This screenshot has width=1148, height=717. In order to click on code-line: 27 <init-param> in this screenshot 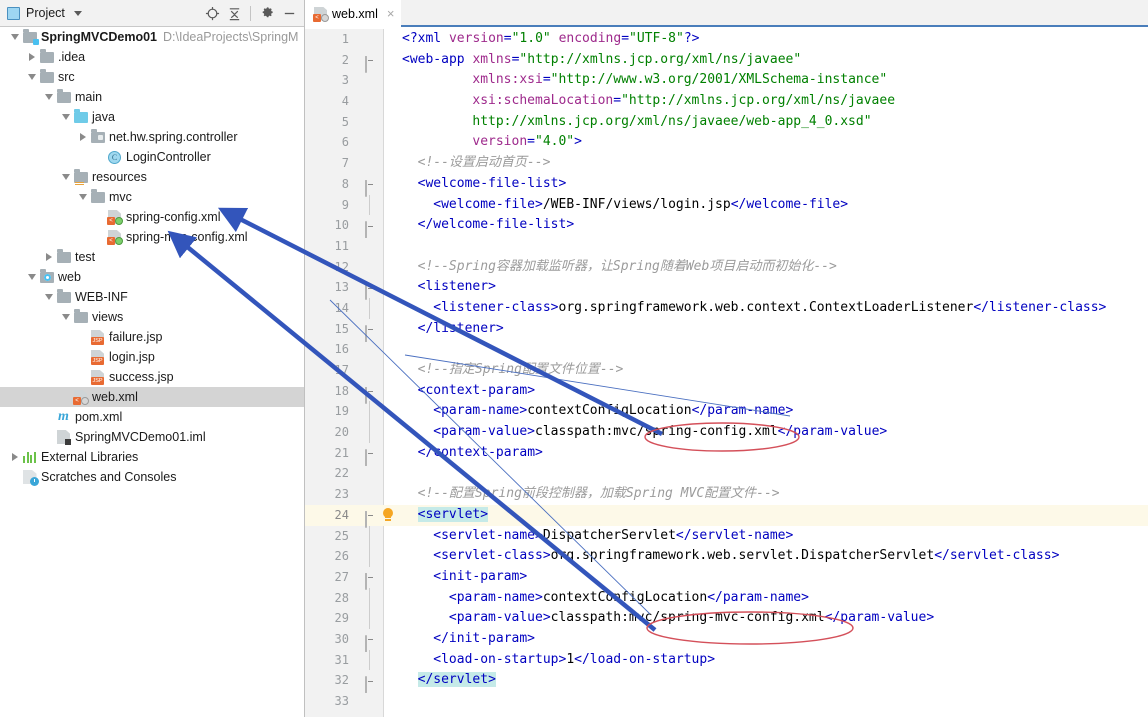, I will do `click(726, 578)`.